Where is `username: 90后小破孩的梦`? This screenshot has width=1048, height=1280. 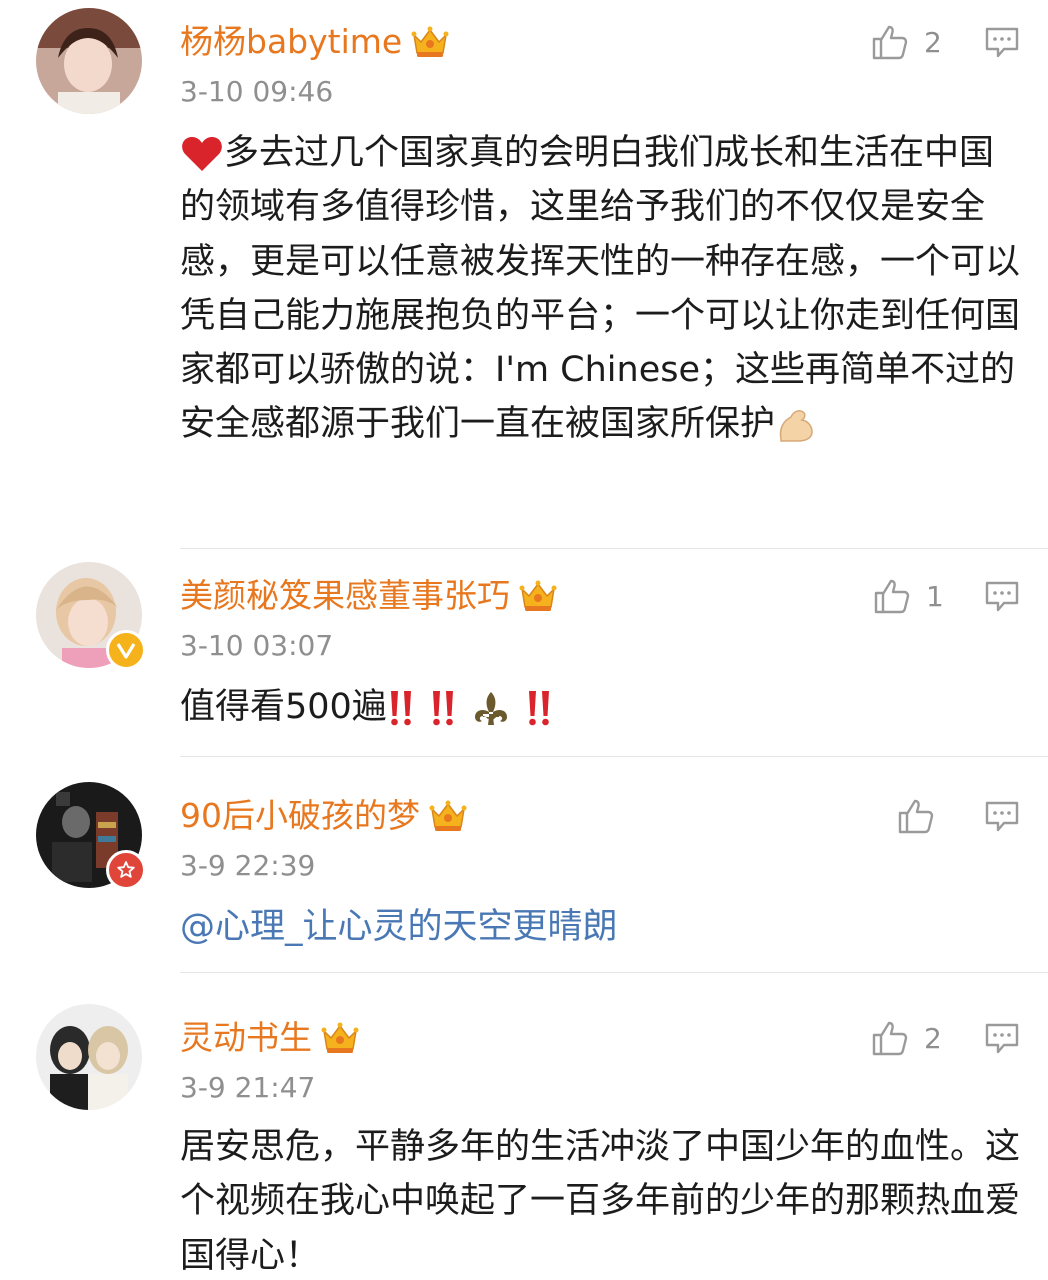 username: 90后小破孩的梦 is located at coordinates (300, 816).